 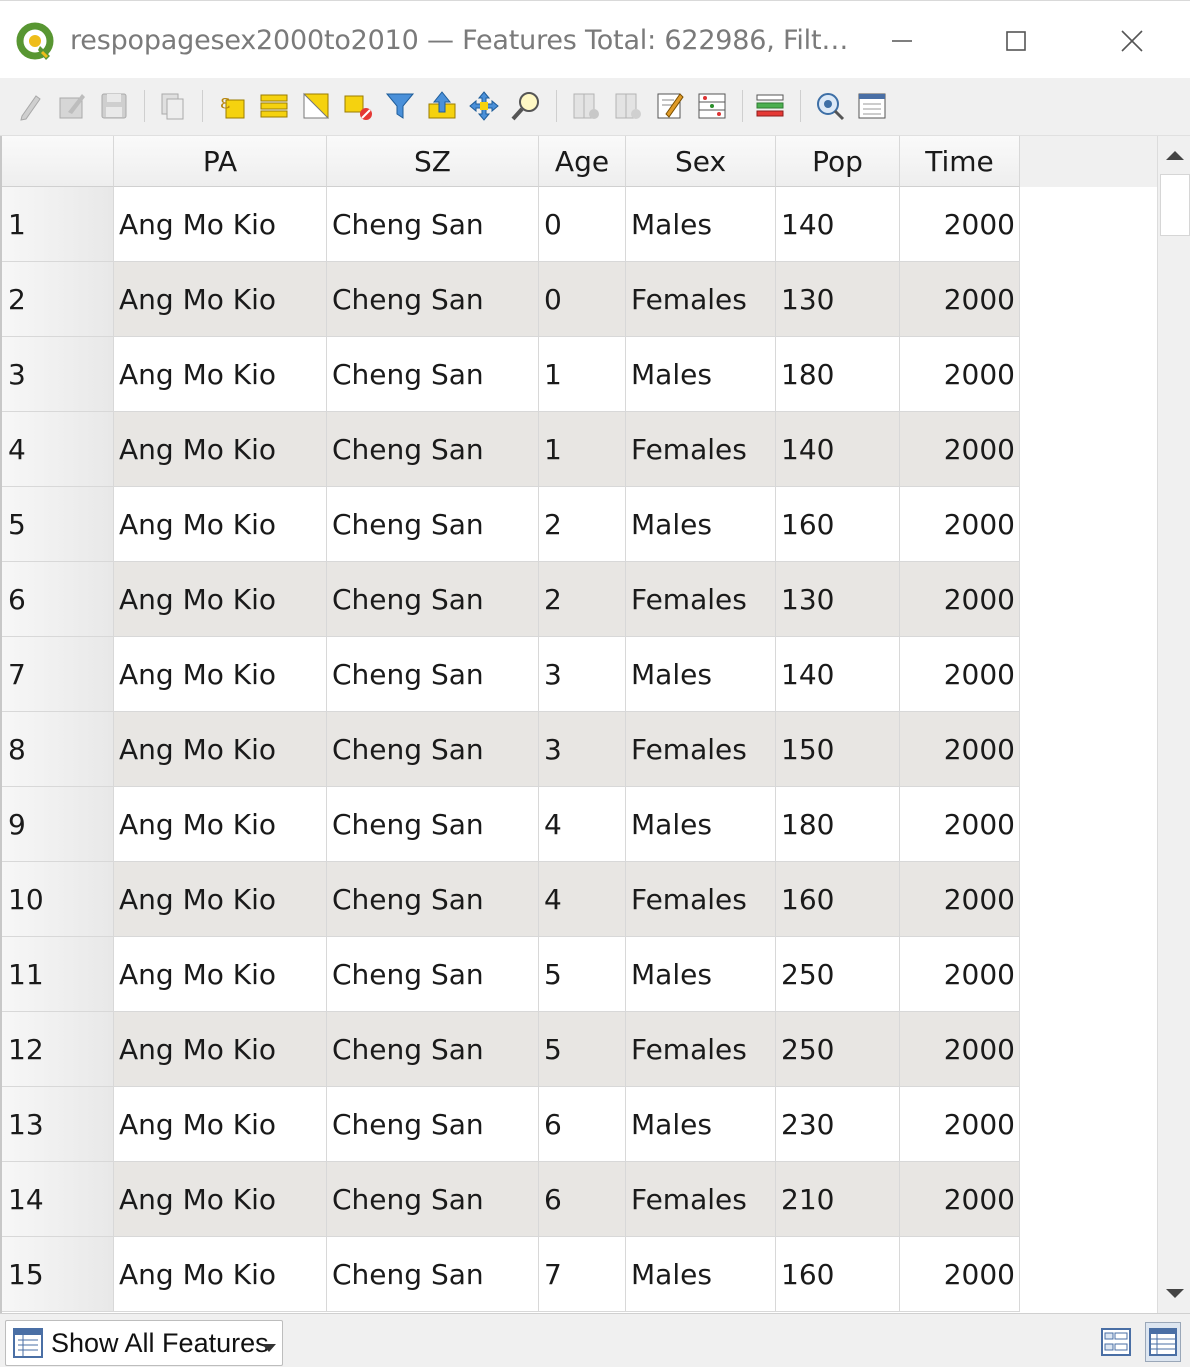 What do you see at coordinates (144, 1343) in the screenshot?
I see `feature-filter-dropdown: Show All Features` at bounding box center [144, 1343].